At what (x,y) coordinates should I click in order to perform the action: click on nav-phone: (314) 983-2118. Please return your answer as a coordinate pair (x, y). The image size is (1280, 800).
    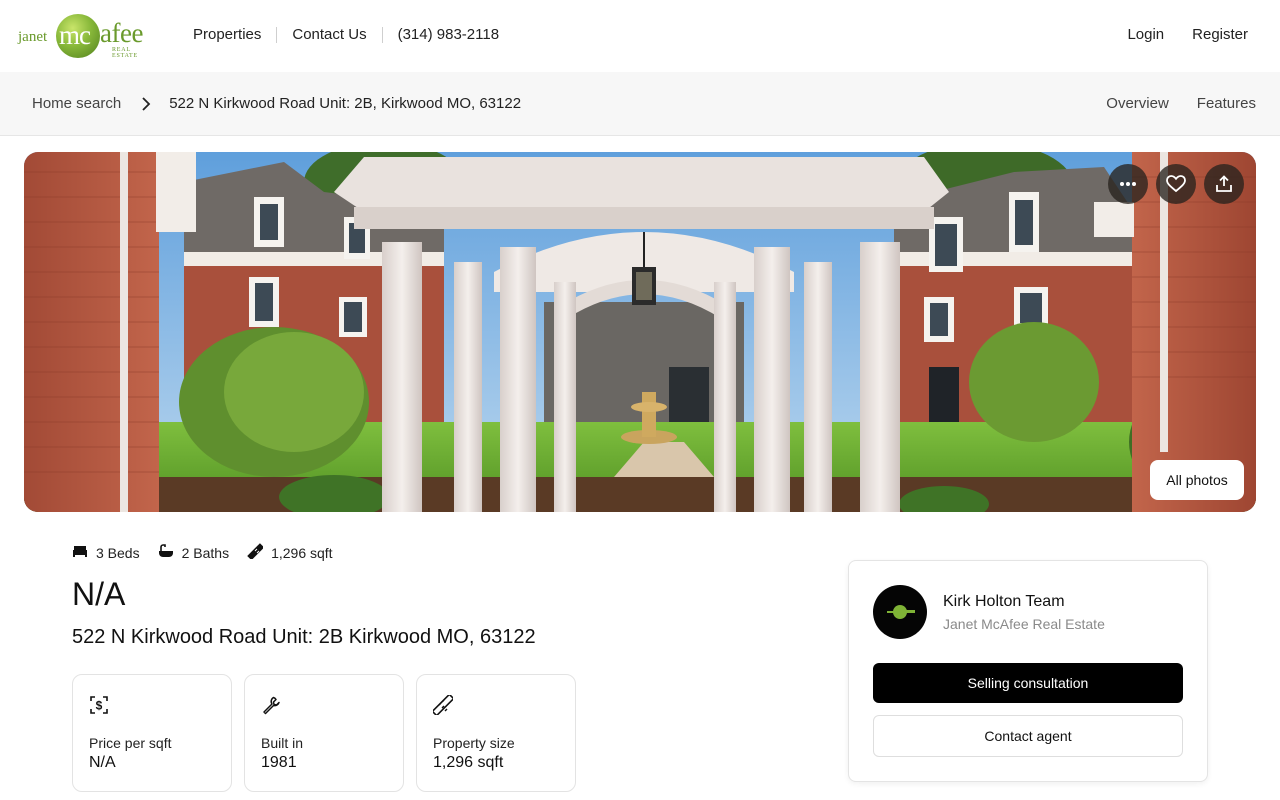
    Looking at the image, I should click on (448, 34).